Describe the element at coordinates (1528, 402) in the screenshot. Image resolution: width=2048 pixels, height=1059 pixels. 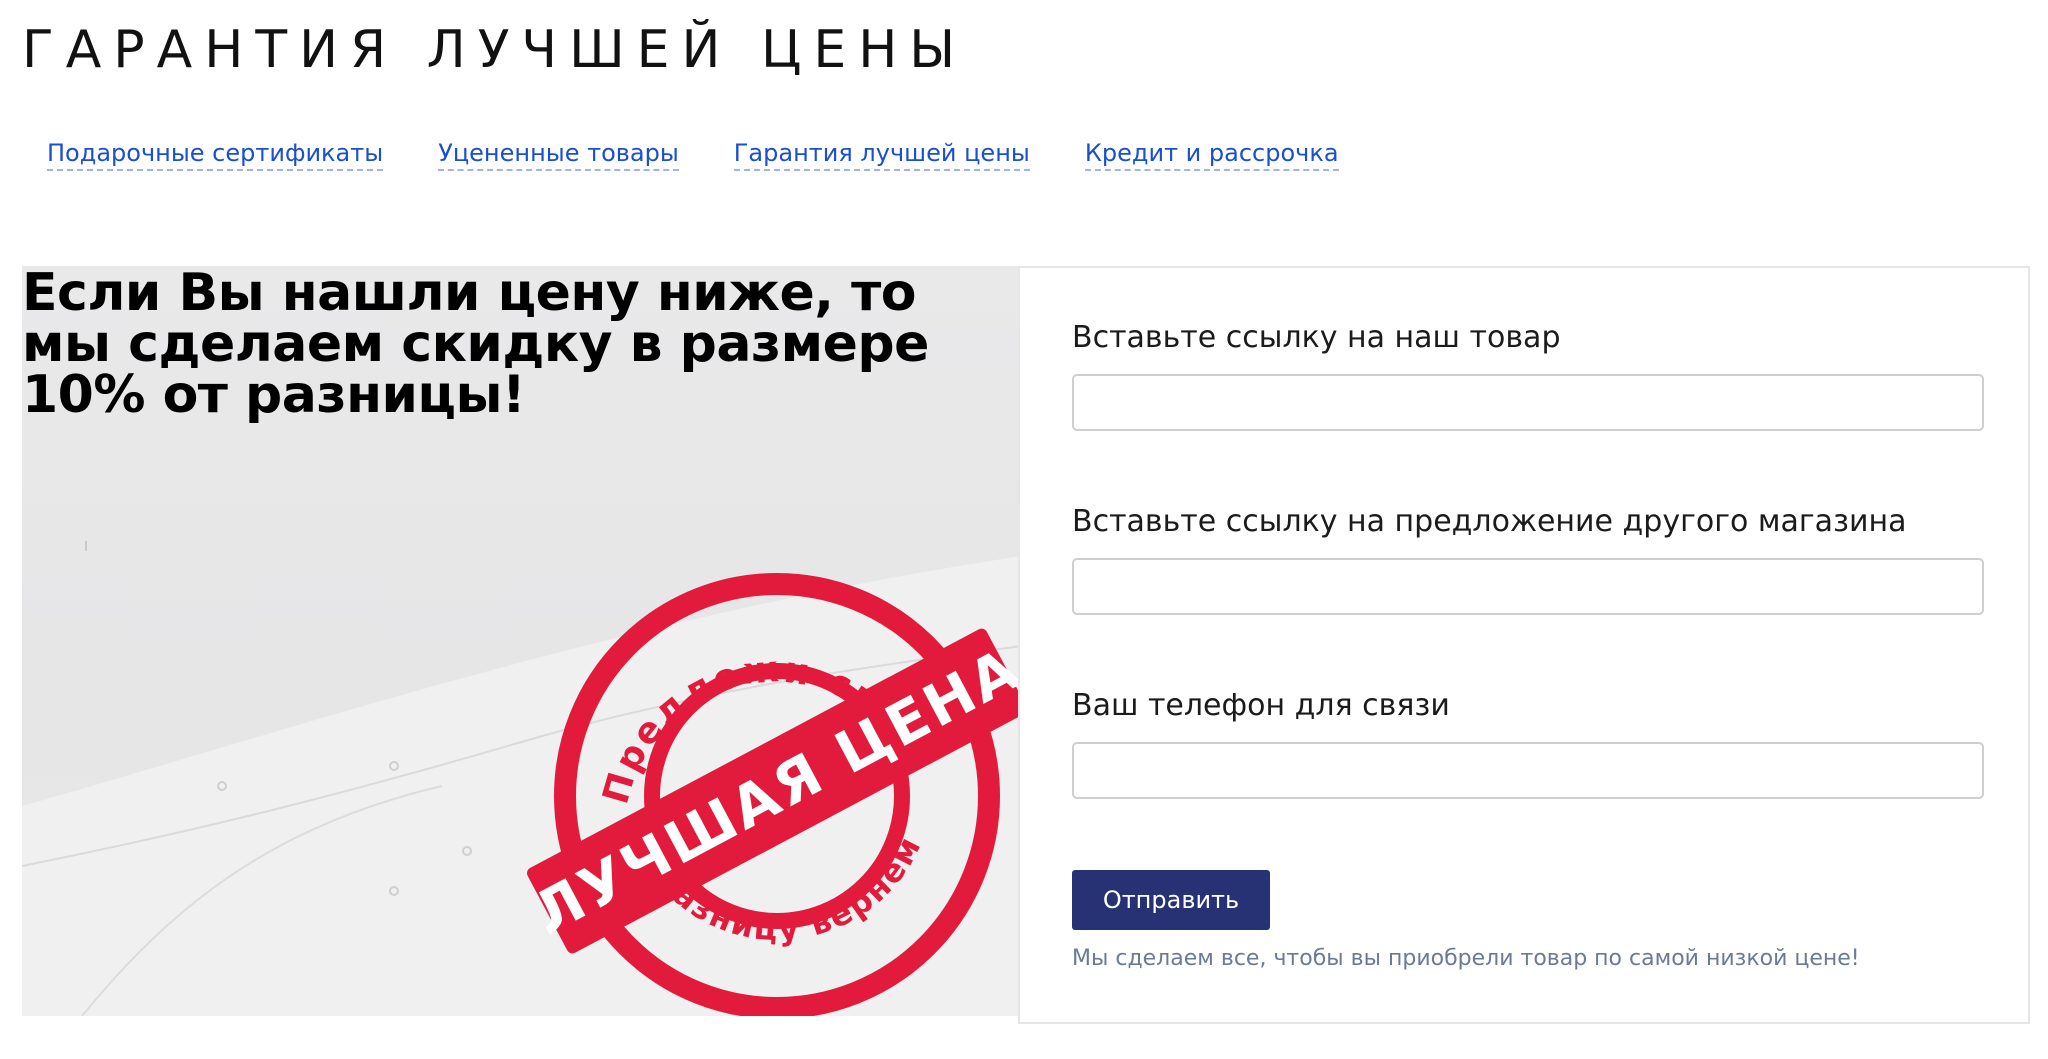
I see `our-product-link-input` at that location.